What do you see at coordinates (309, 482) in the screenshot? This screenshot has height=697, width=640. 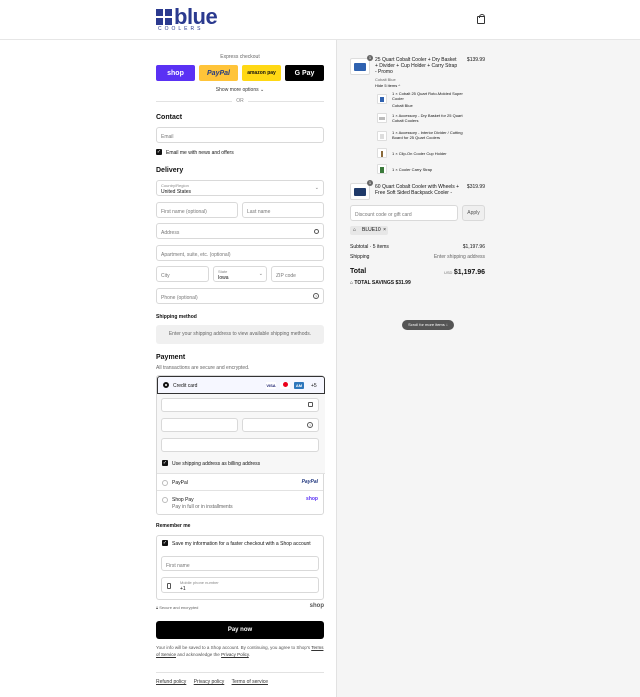 I see `paypal-logo: PayPal` at bounding box center [309, 482].